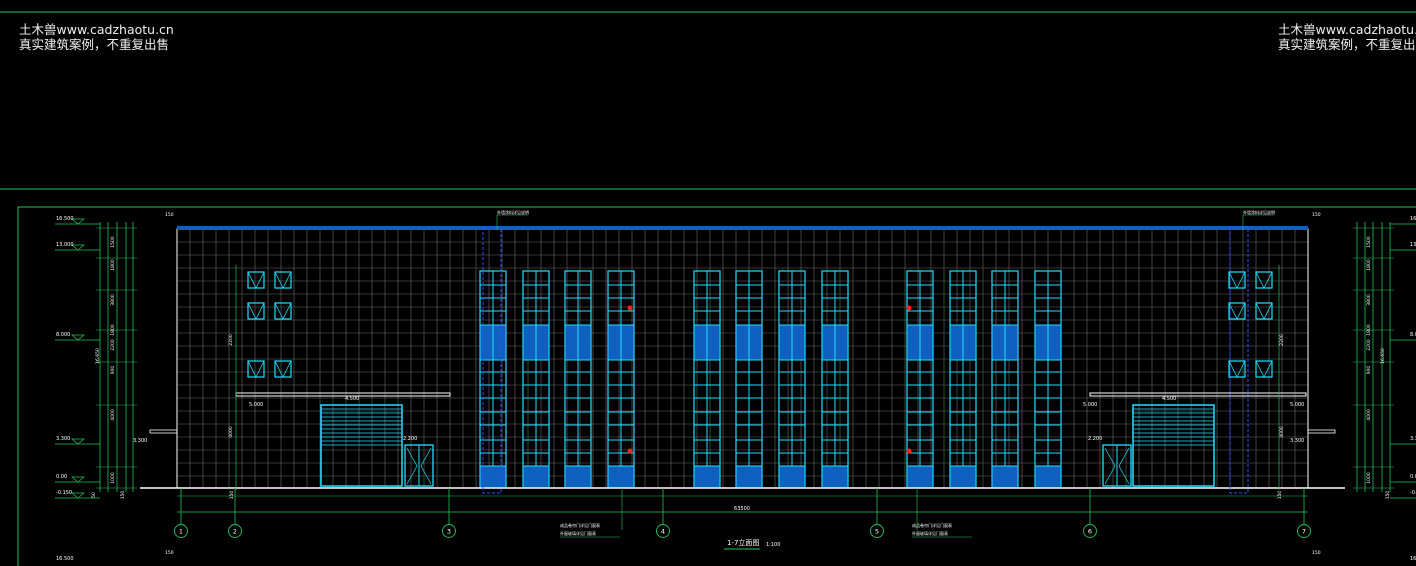  Describe the element at coordinates (113, 300) in the screenshot. I see `dim-label-left: 3800` at that location.